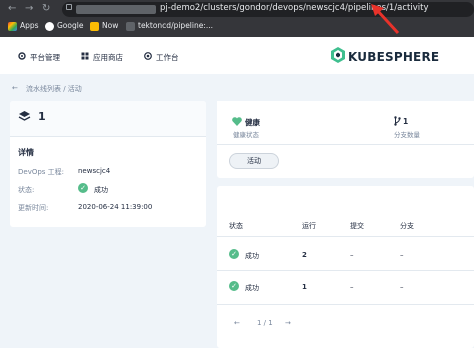 This screenshot has height=348, width=474. I want to click on field-status-value: 成功, so click(101, 190).